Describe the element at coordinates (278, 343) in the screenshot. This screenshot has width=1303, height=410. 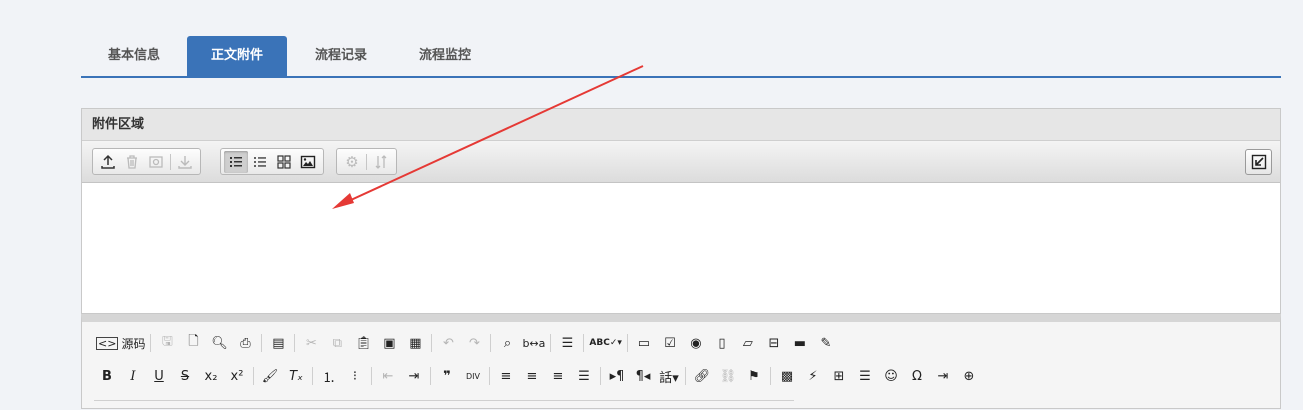
I see `templates-icon: ▤` at that location.